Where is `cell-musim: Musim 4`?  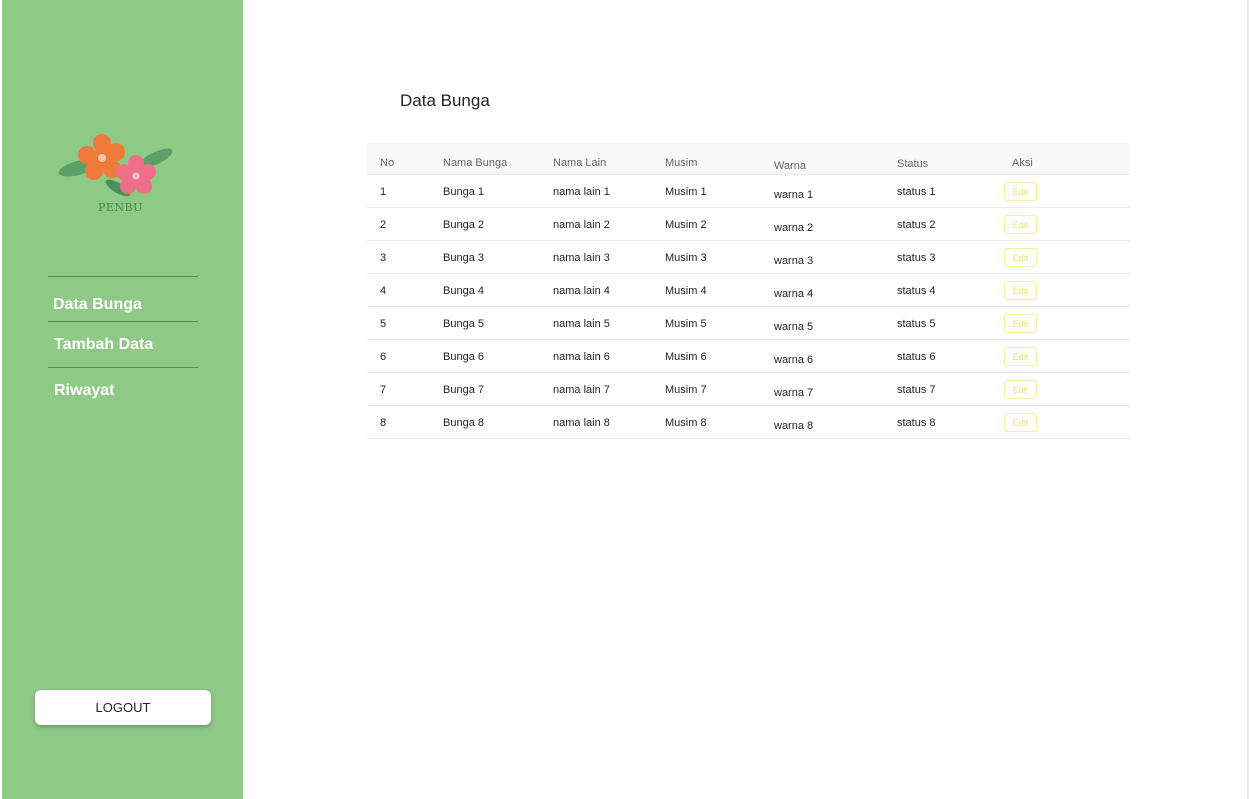 cell-musim: Musim 4 is located at coordinates (686, 291).